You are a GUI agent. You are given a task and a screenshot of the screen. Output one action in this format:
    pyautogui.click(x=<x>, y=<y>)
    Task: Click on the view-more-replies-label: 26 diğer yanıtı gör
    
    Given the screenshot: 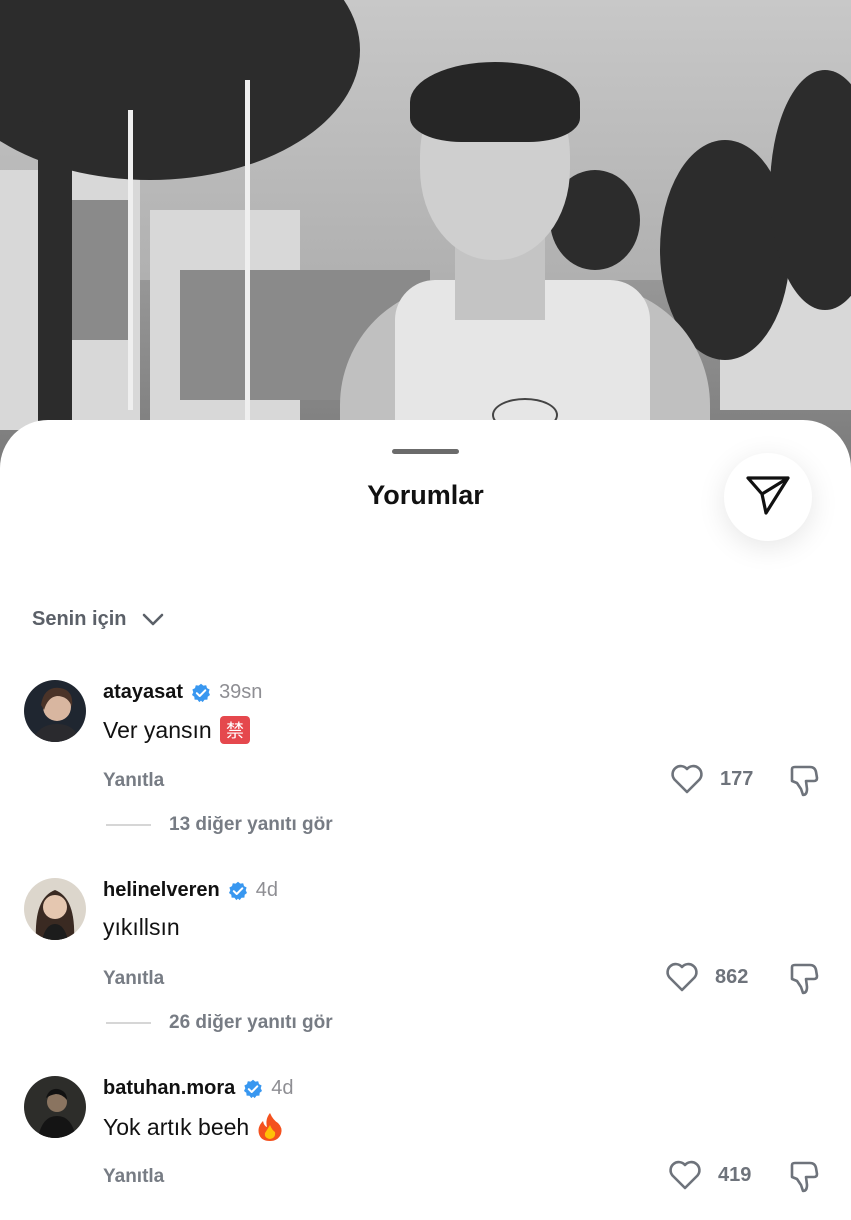 What is the action you would take?
    pyautogui.click(x=251, y=1022)
    